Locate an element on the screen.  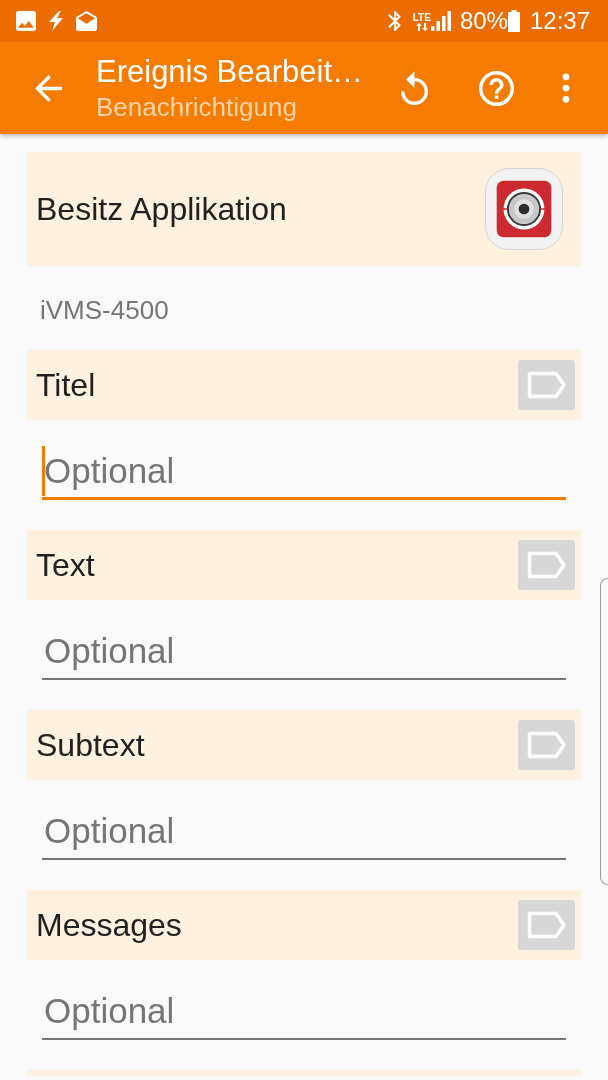
field-label: Text is located at coordinates (65, 565).